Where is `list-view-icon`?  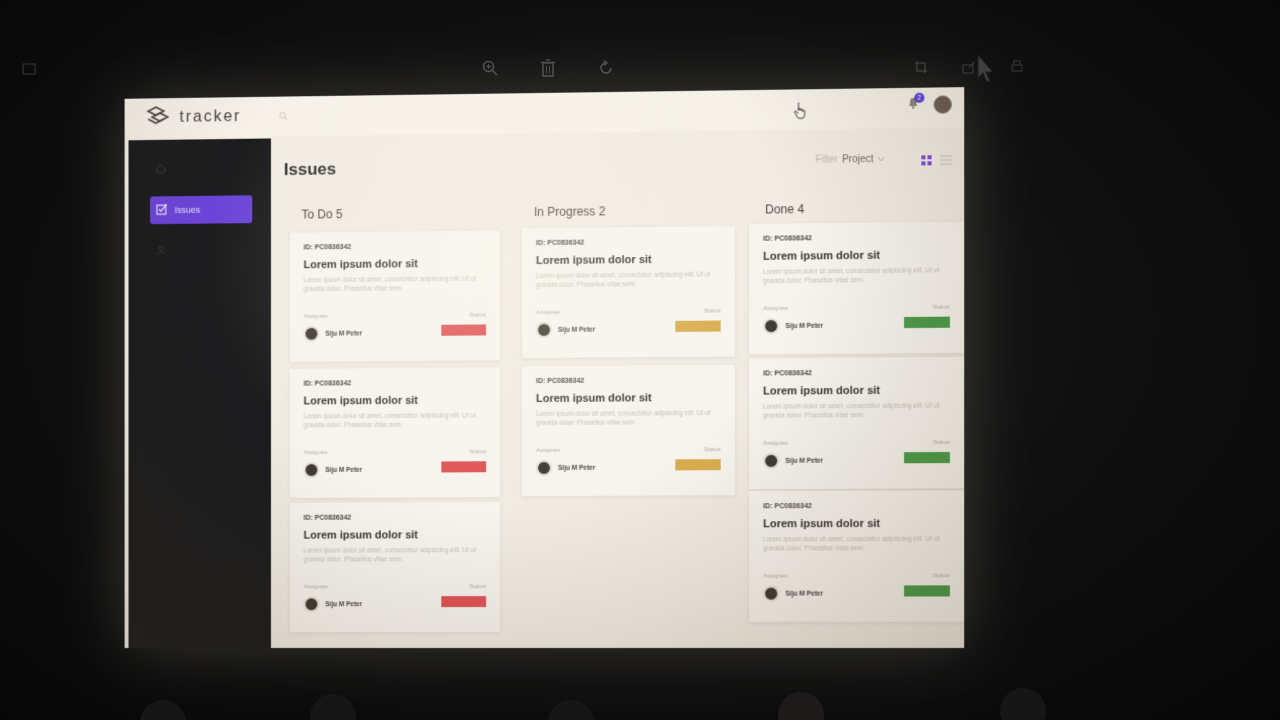
list-view-icon is located at coordinates (946, 161).